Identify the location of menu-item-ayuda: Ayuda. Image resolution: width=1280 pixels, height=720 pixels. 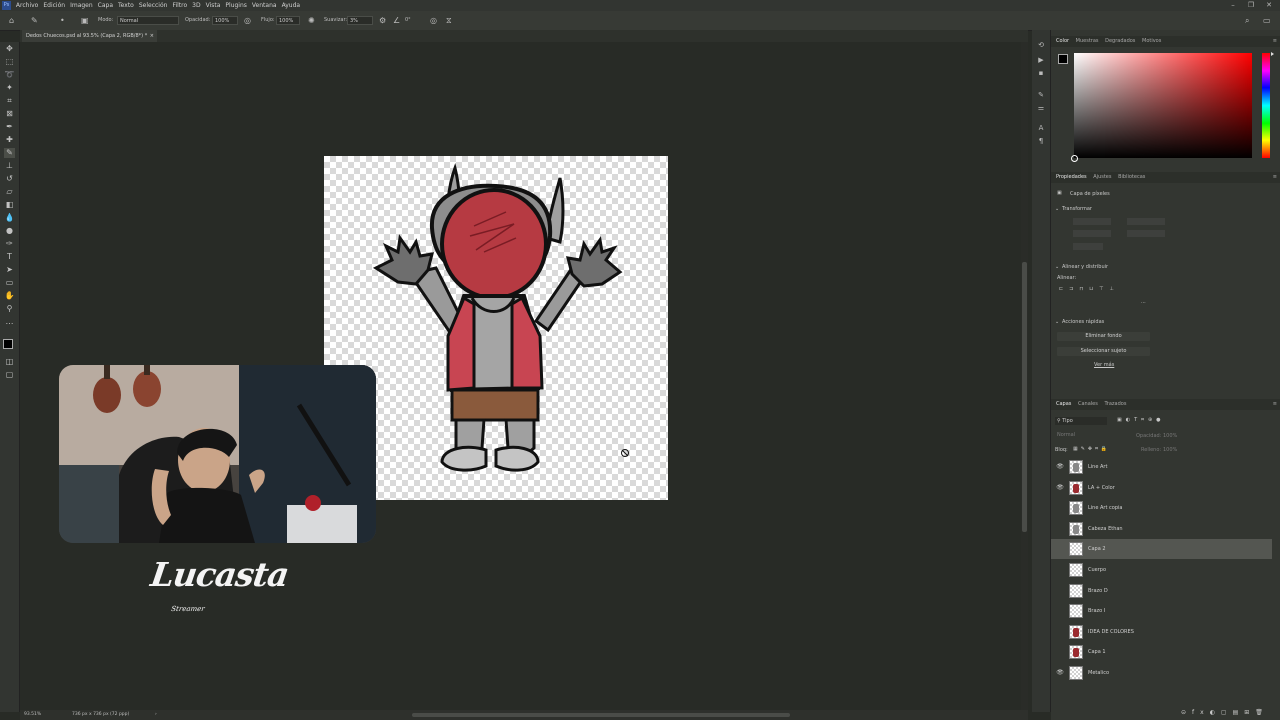
(291, 5).